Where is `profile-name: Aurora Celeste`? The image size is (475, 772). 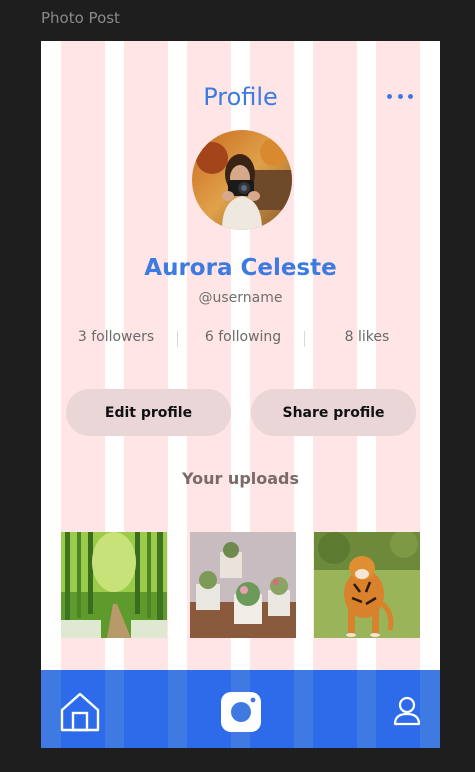 profile-name: Aurora Celeste is located at coordinates (240, 268).